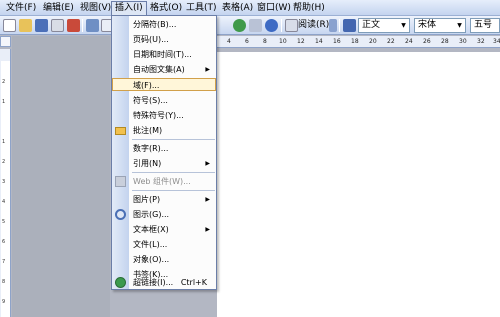 The width and height of the screenshot is (500, 317). I want to click on print-icon, so click(92, 25).